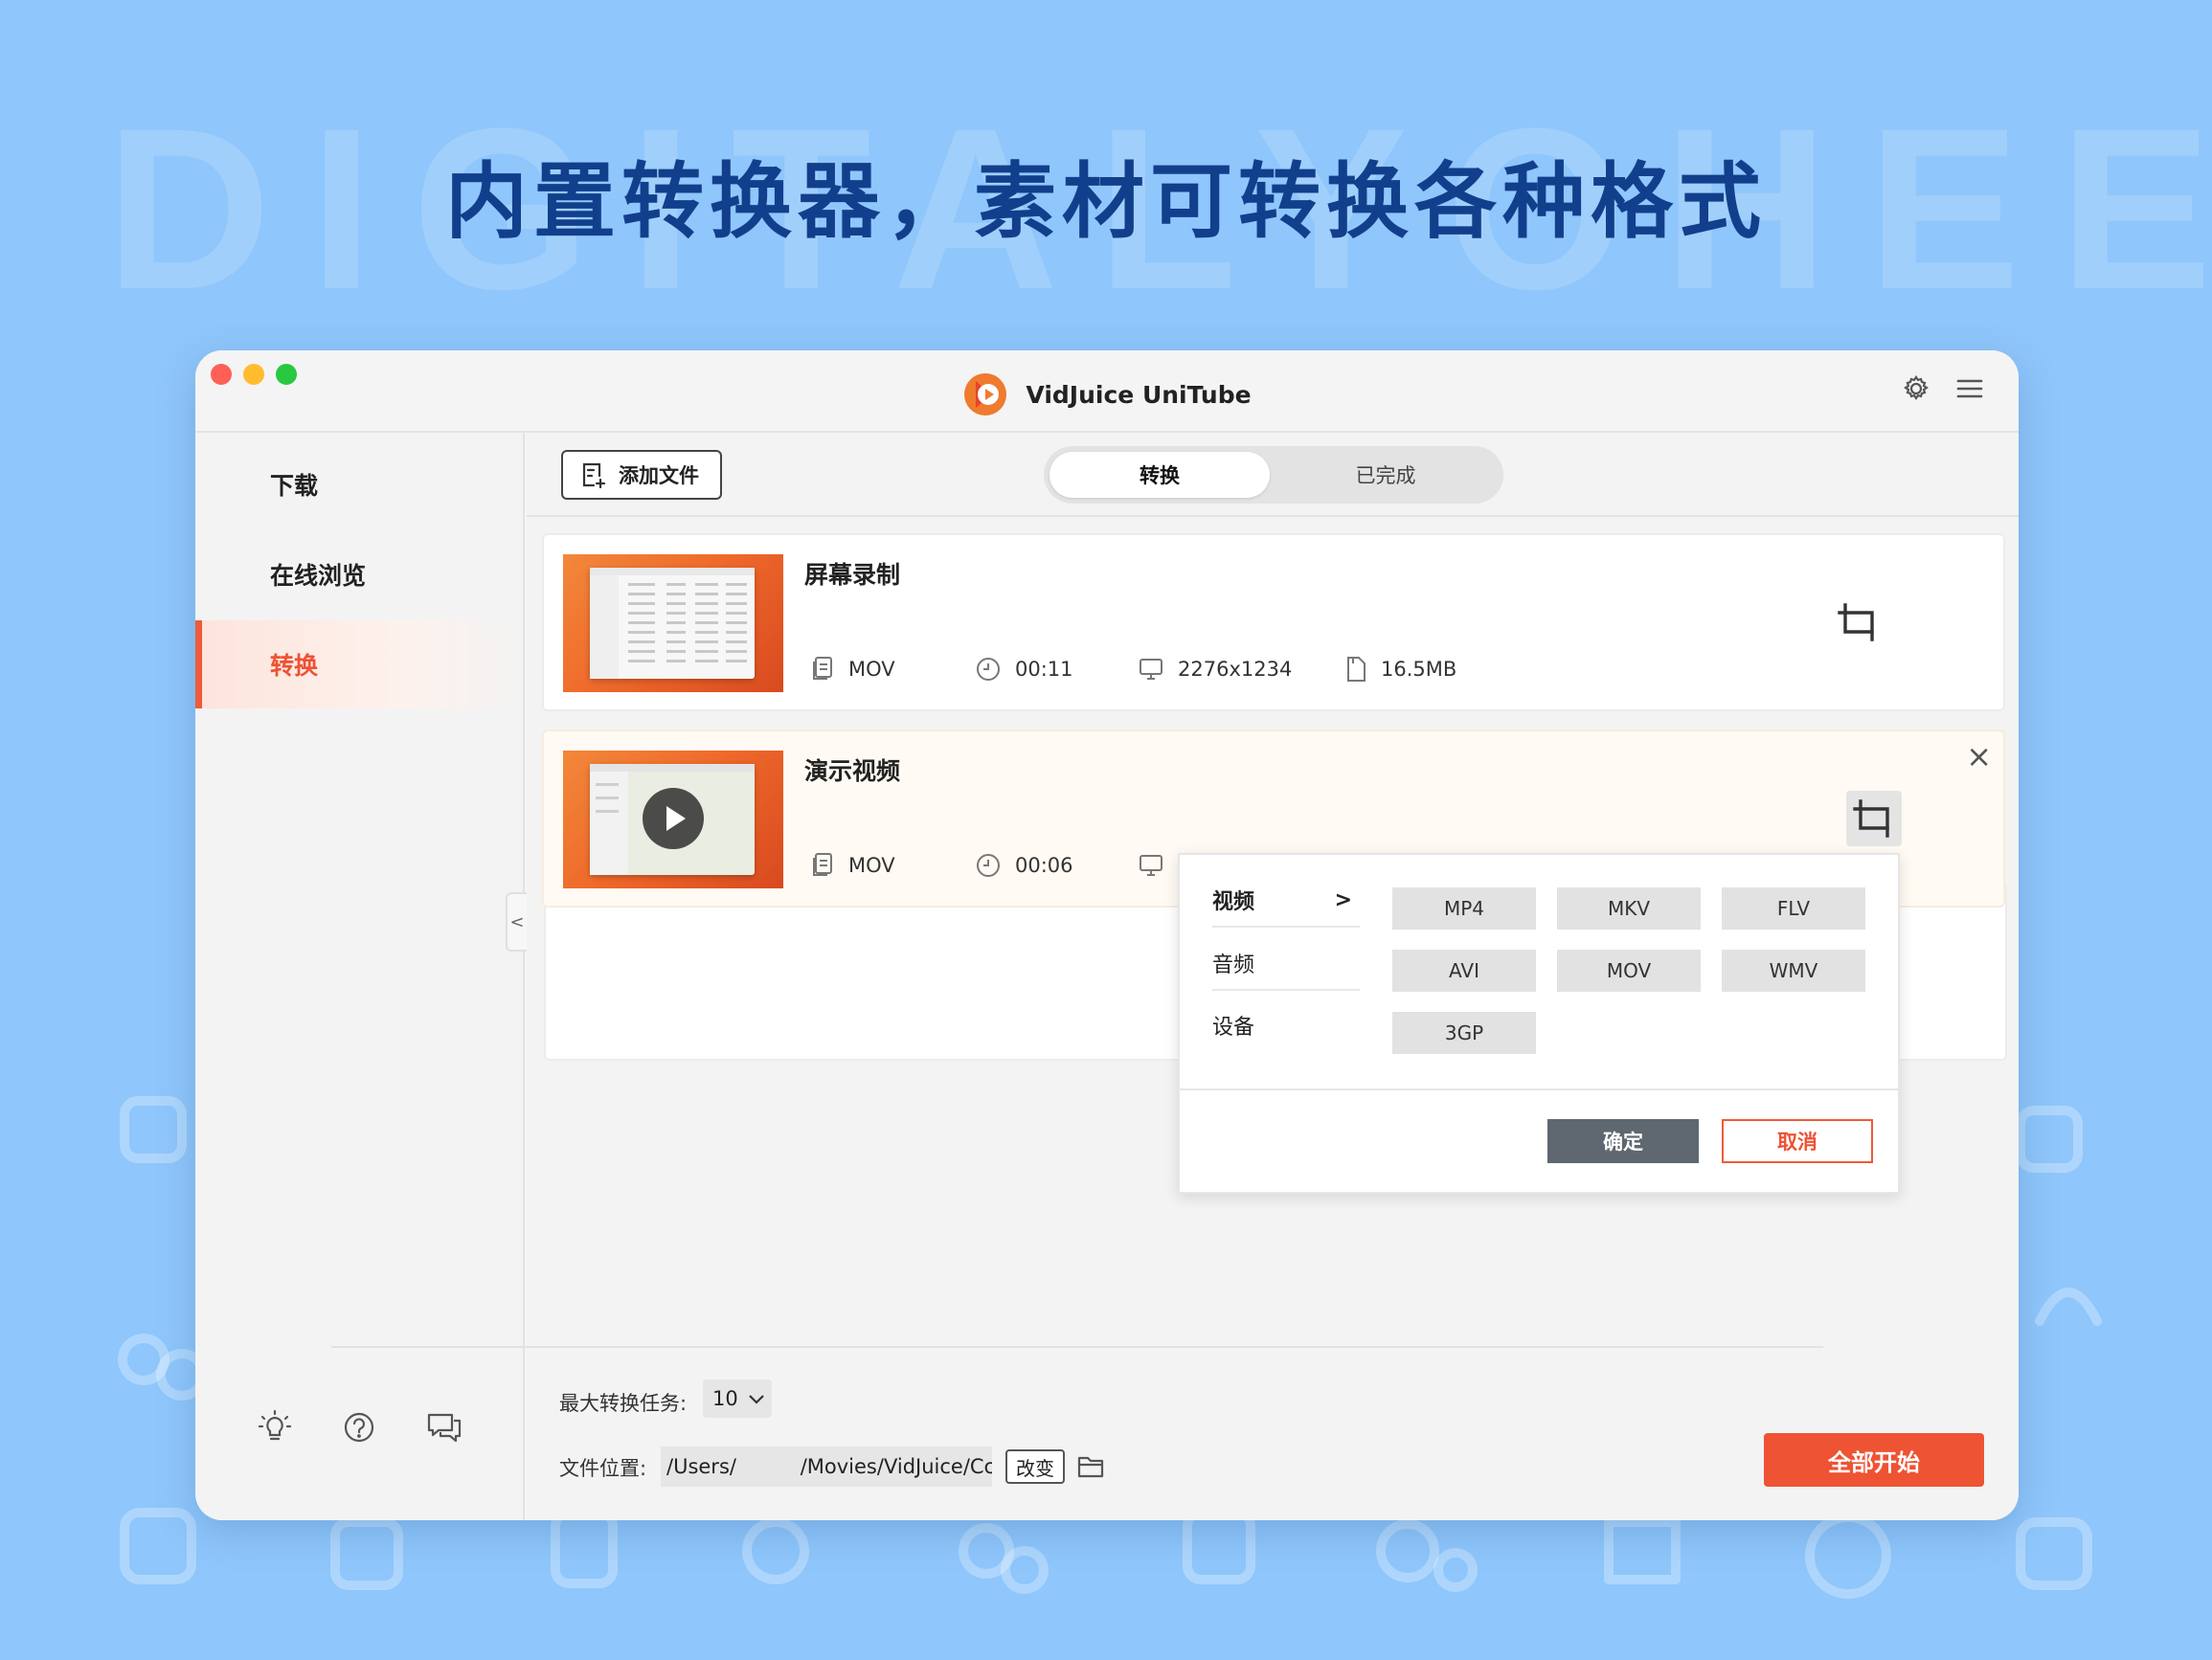  Describe the element at coordinates (1797, 1141) in the screenshot. I see `cancel-button: 取消` at that location.